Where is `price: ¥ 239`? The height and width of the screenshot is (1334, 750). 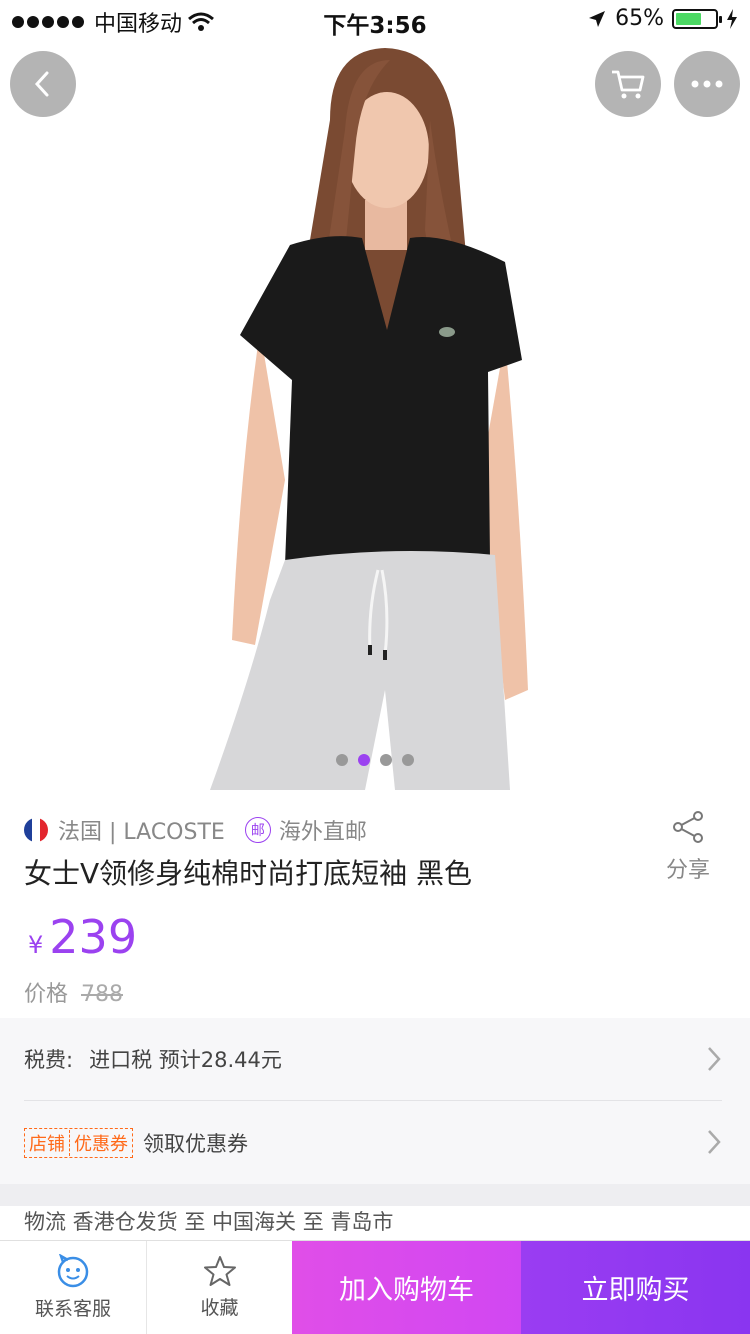 price: ¥ 239 is located at coordinates (82, 937).